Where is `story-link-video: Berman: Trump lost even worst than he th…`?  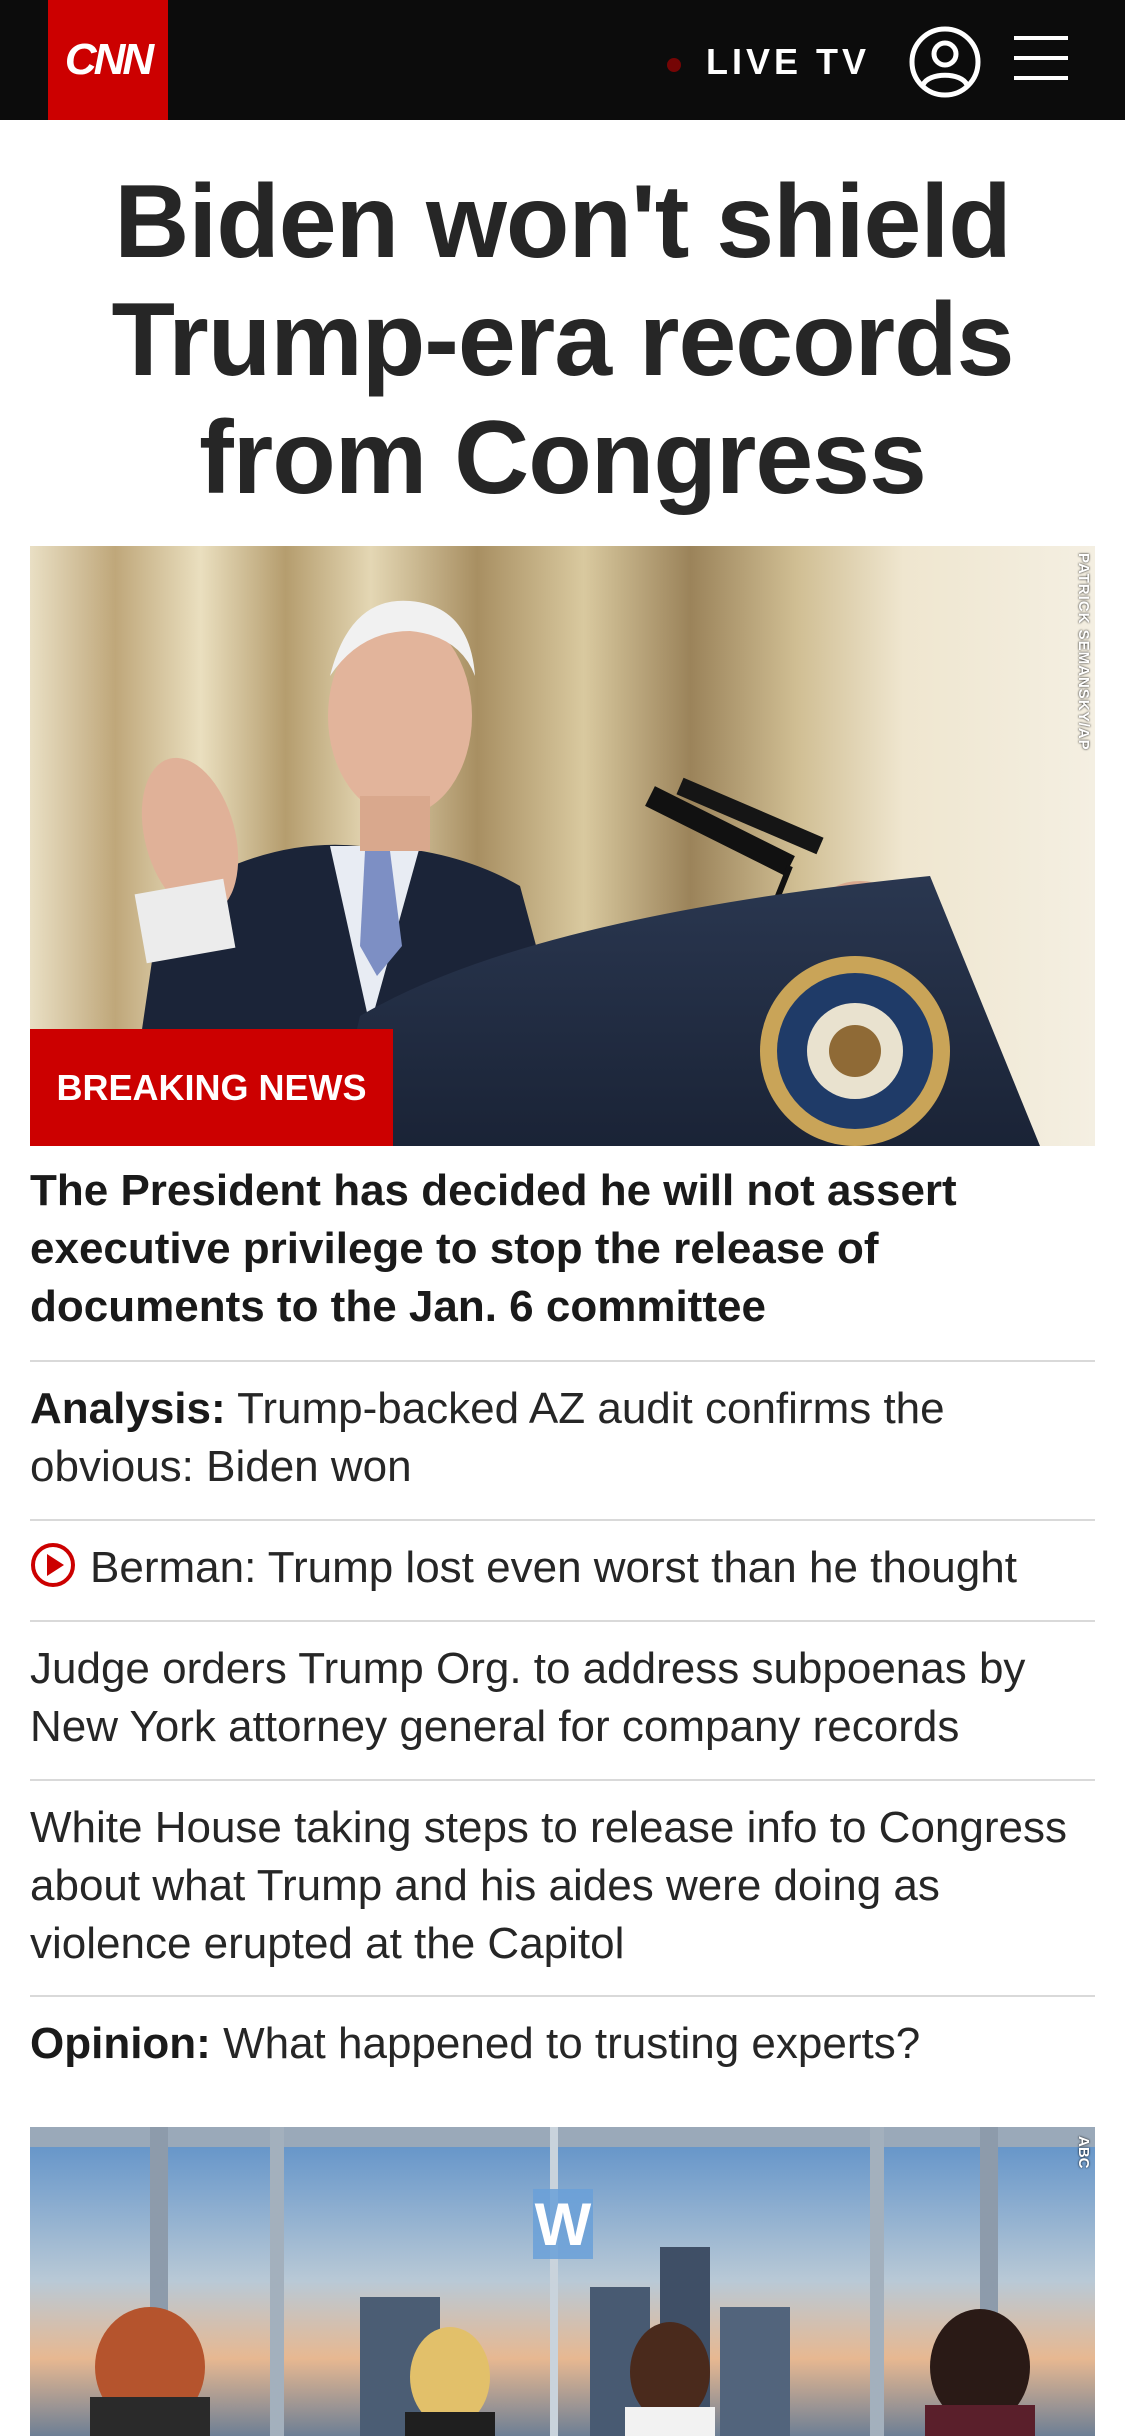
story-link-video: Berman: Trump lost even worst than he th… is located at coordinates (565, 1568).